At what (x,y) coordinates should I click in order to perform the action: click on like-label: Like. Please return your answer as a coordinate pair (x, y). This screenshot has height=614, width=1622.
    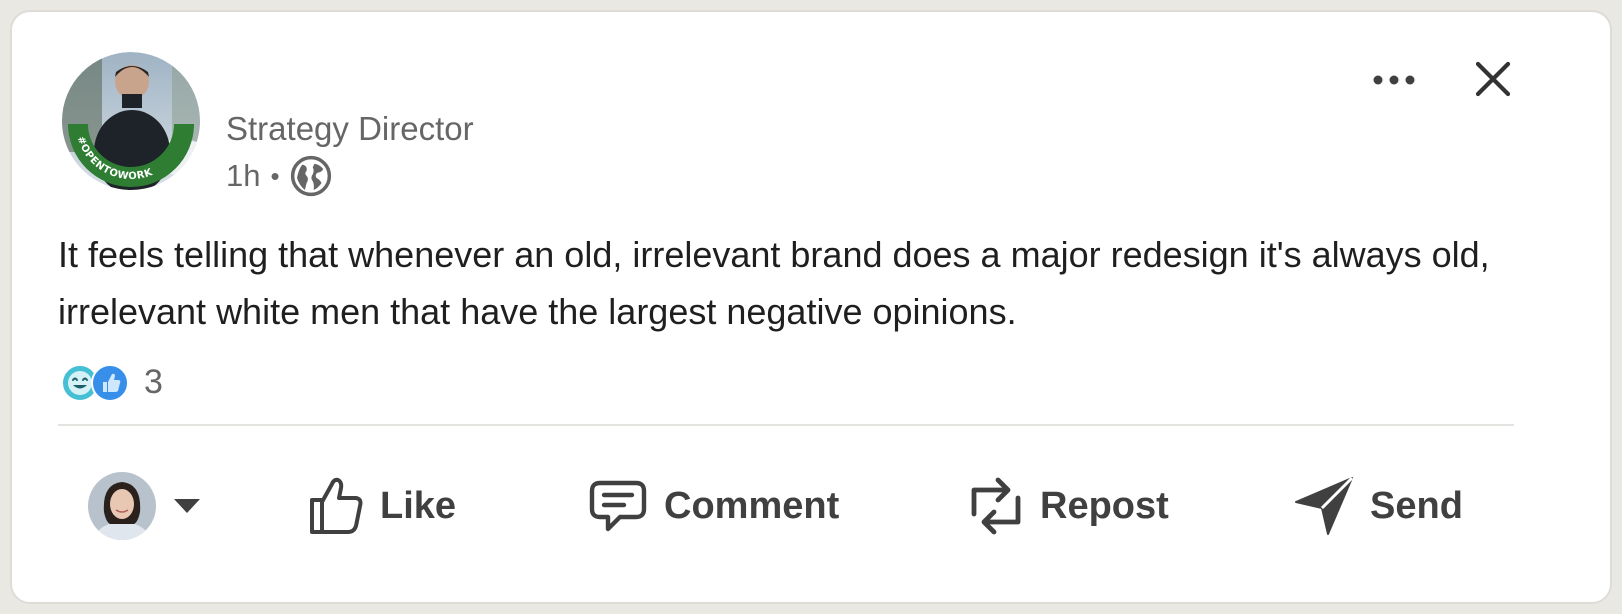
    Looking at the image, I should click on (418, 505).